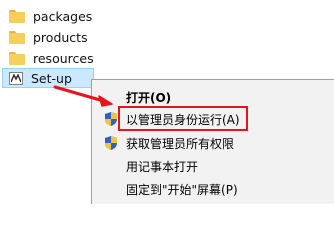  Describe the element at coordinates (16, 78) in the screenshot. I see `setup-app-icon` at that location.